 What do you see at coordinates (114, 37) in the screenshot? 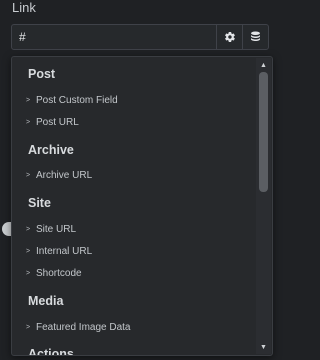
I see `link-url-input` at bounding box center [114, 37].